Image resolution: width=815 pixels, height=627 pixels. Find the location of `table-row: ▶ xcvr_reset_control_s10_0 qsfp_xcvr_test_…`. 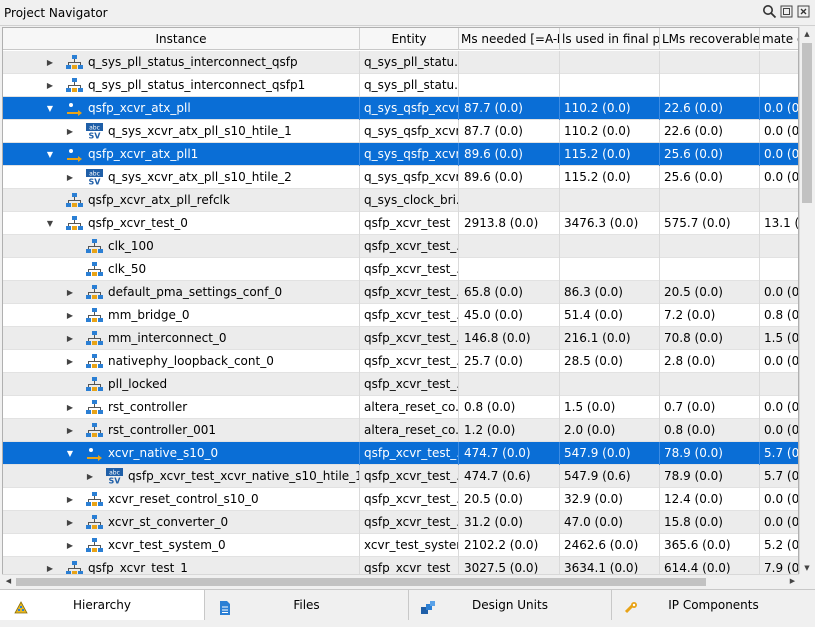

table-row: ▶ xcvr_reset_control_s10_0 qsfp_xcvr_test_… is located at coordinates (400, 499).